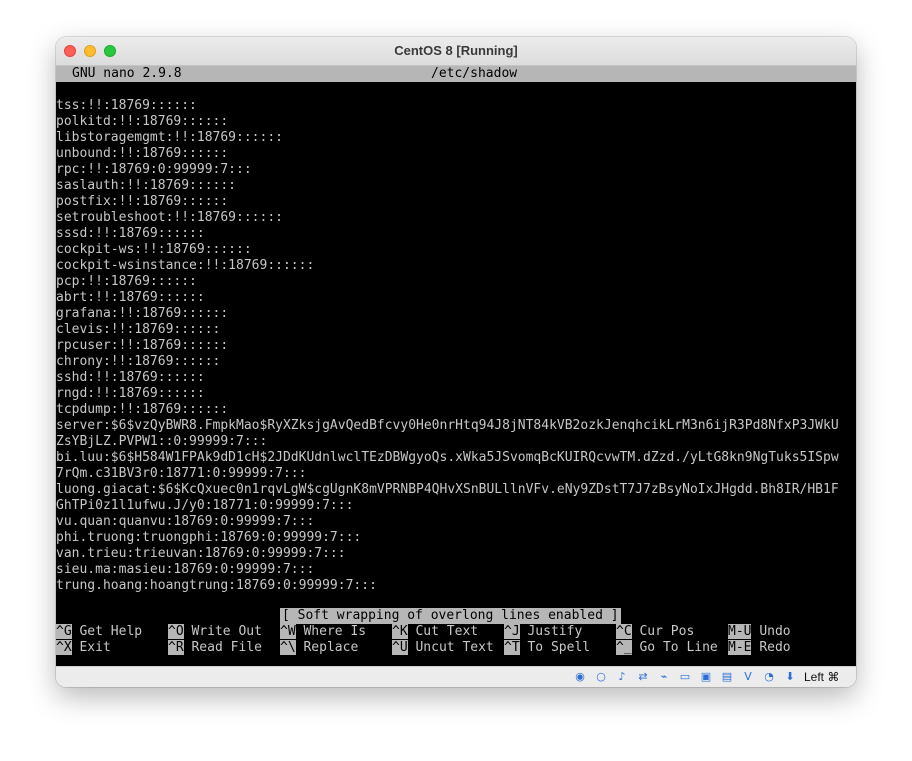  I want to click on editor-line: rpc:!!:18769:0:99999:7:::, so click(154, 169).